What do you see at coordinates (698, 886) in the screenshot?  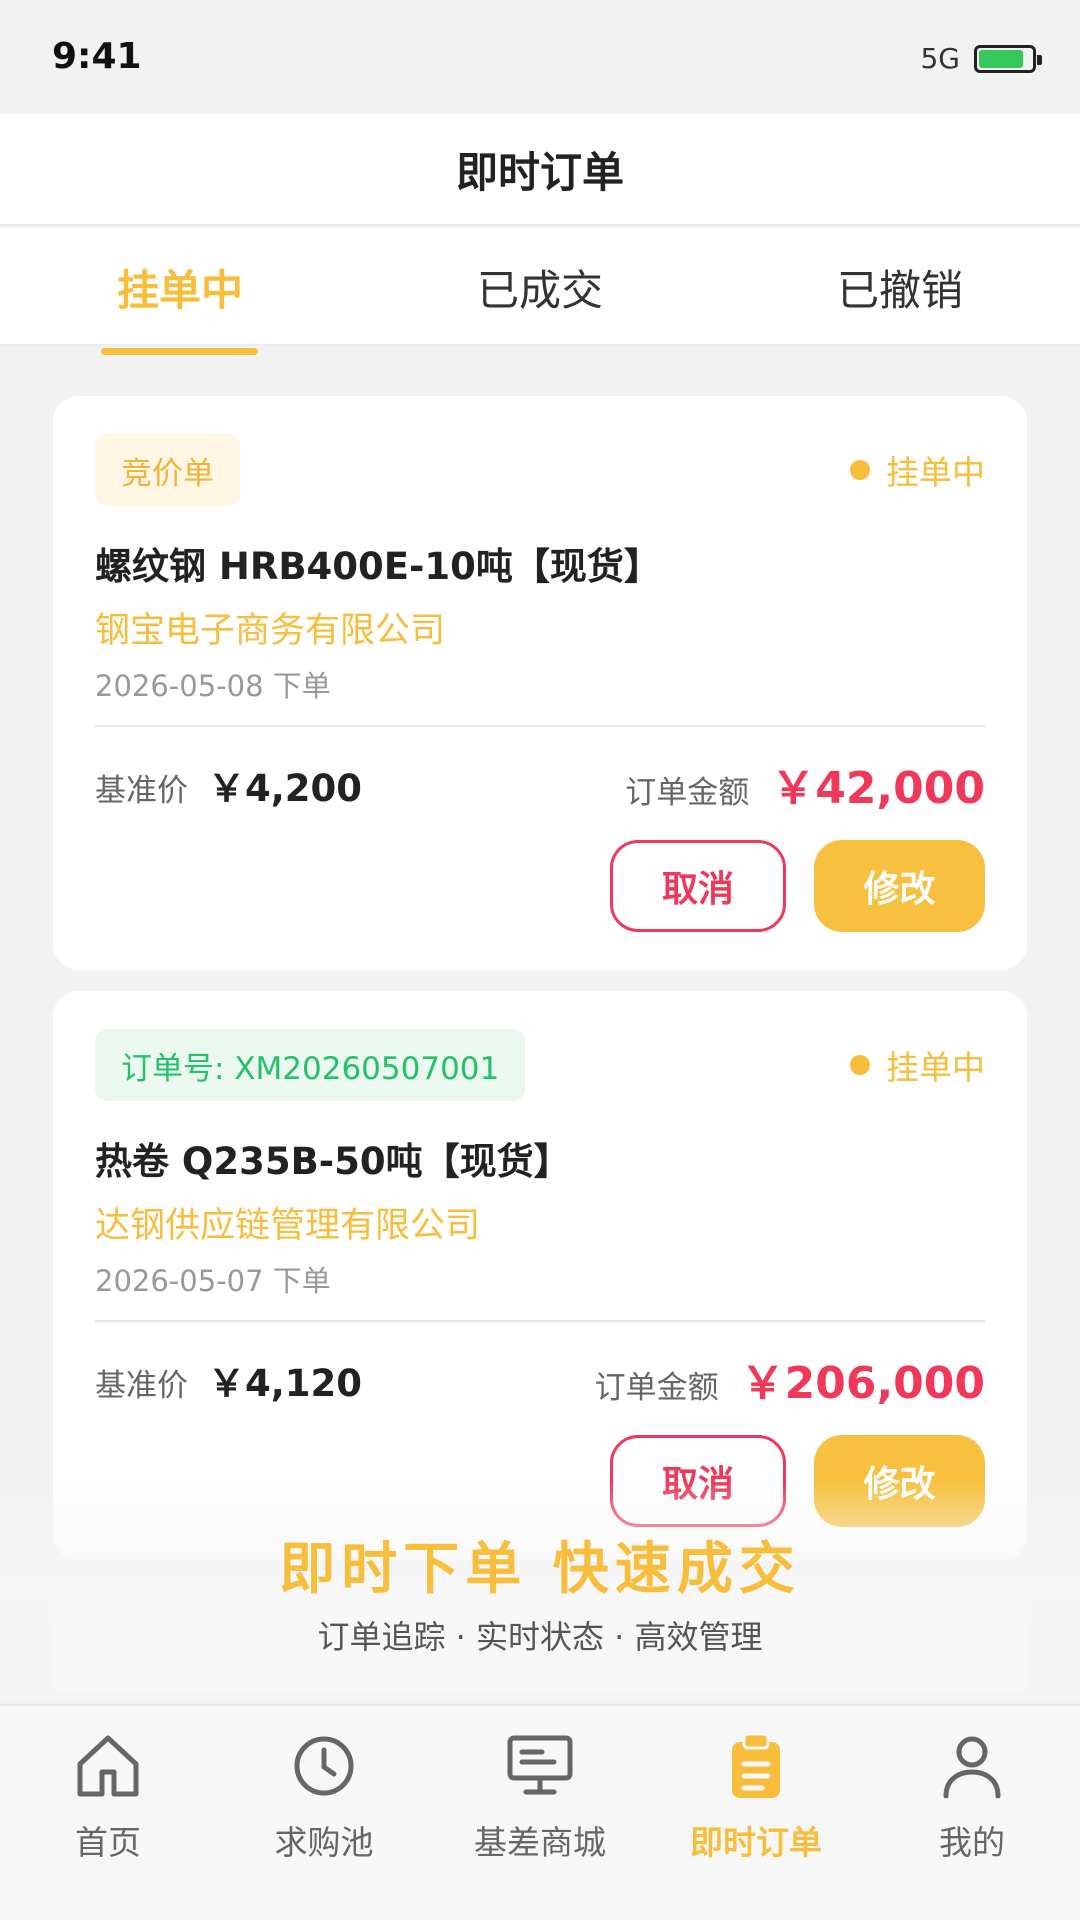 I see `cancel-button: 取消` at bounding box center [698, 886].